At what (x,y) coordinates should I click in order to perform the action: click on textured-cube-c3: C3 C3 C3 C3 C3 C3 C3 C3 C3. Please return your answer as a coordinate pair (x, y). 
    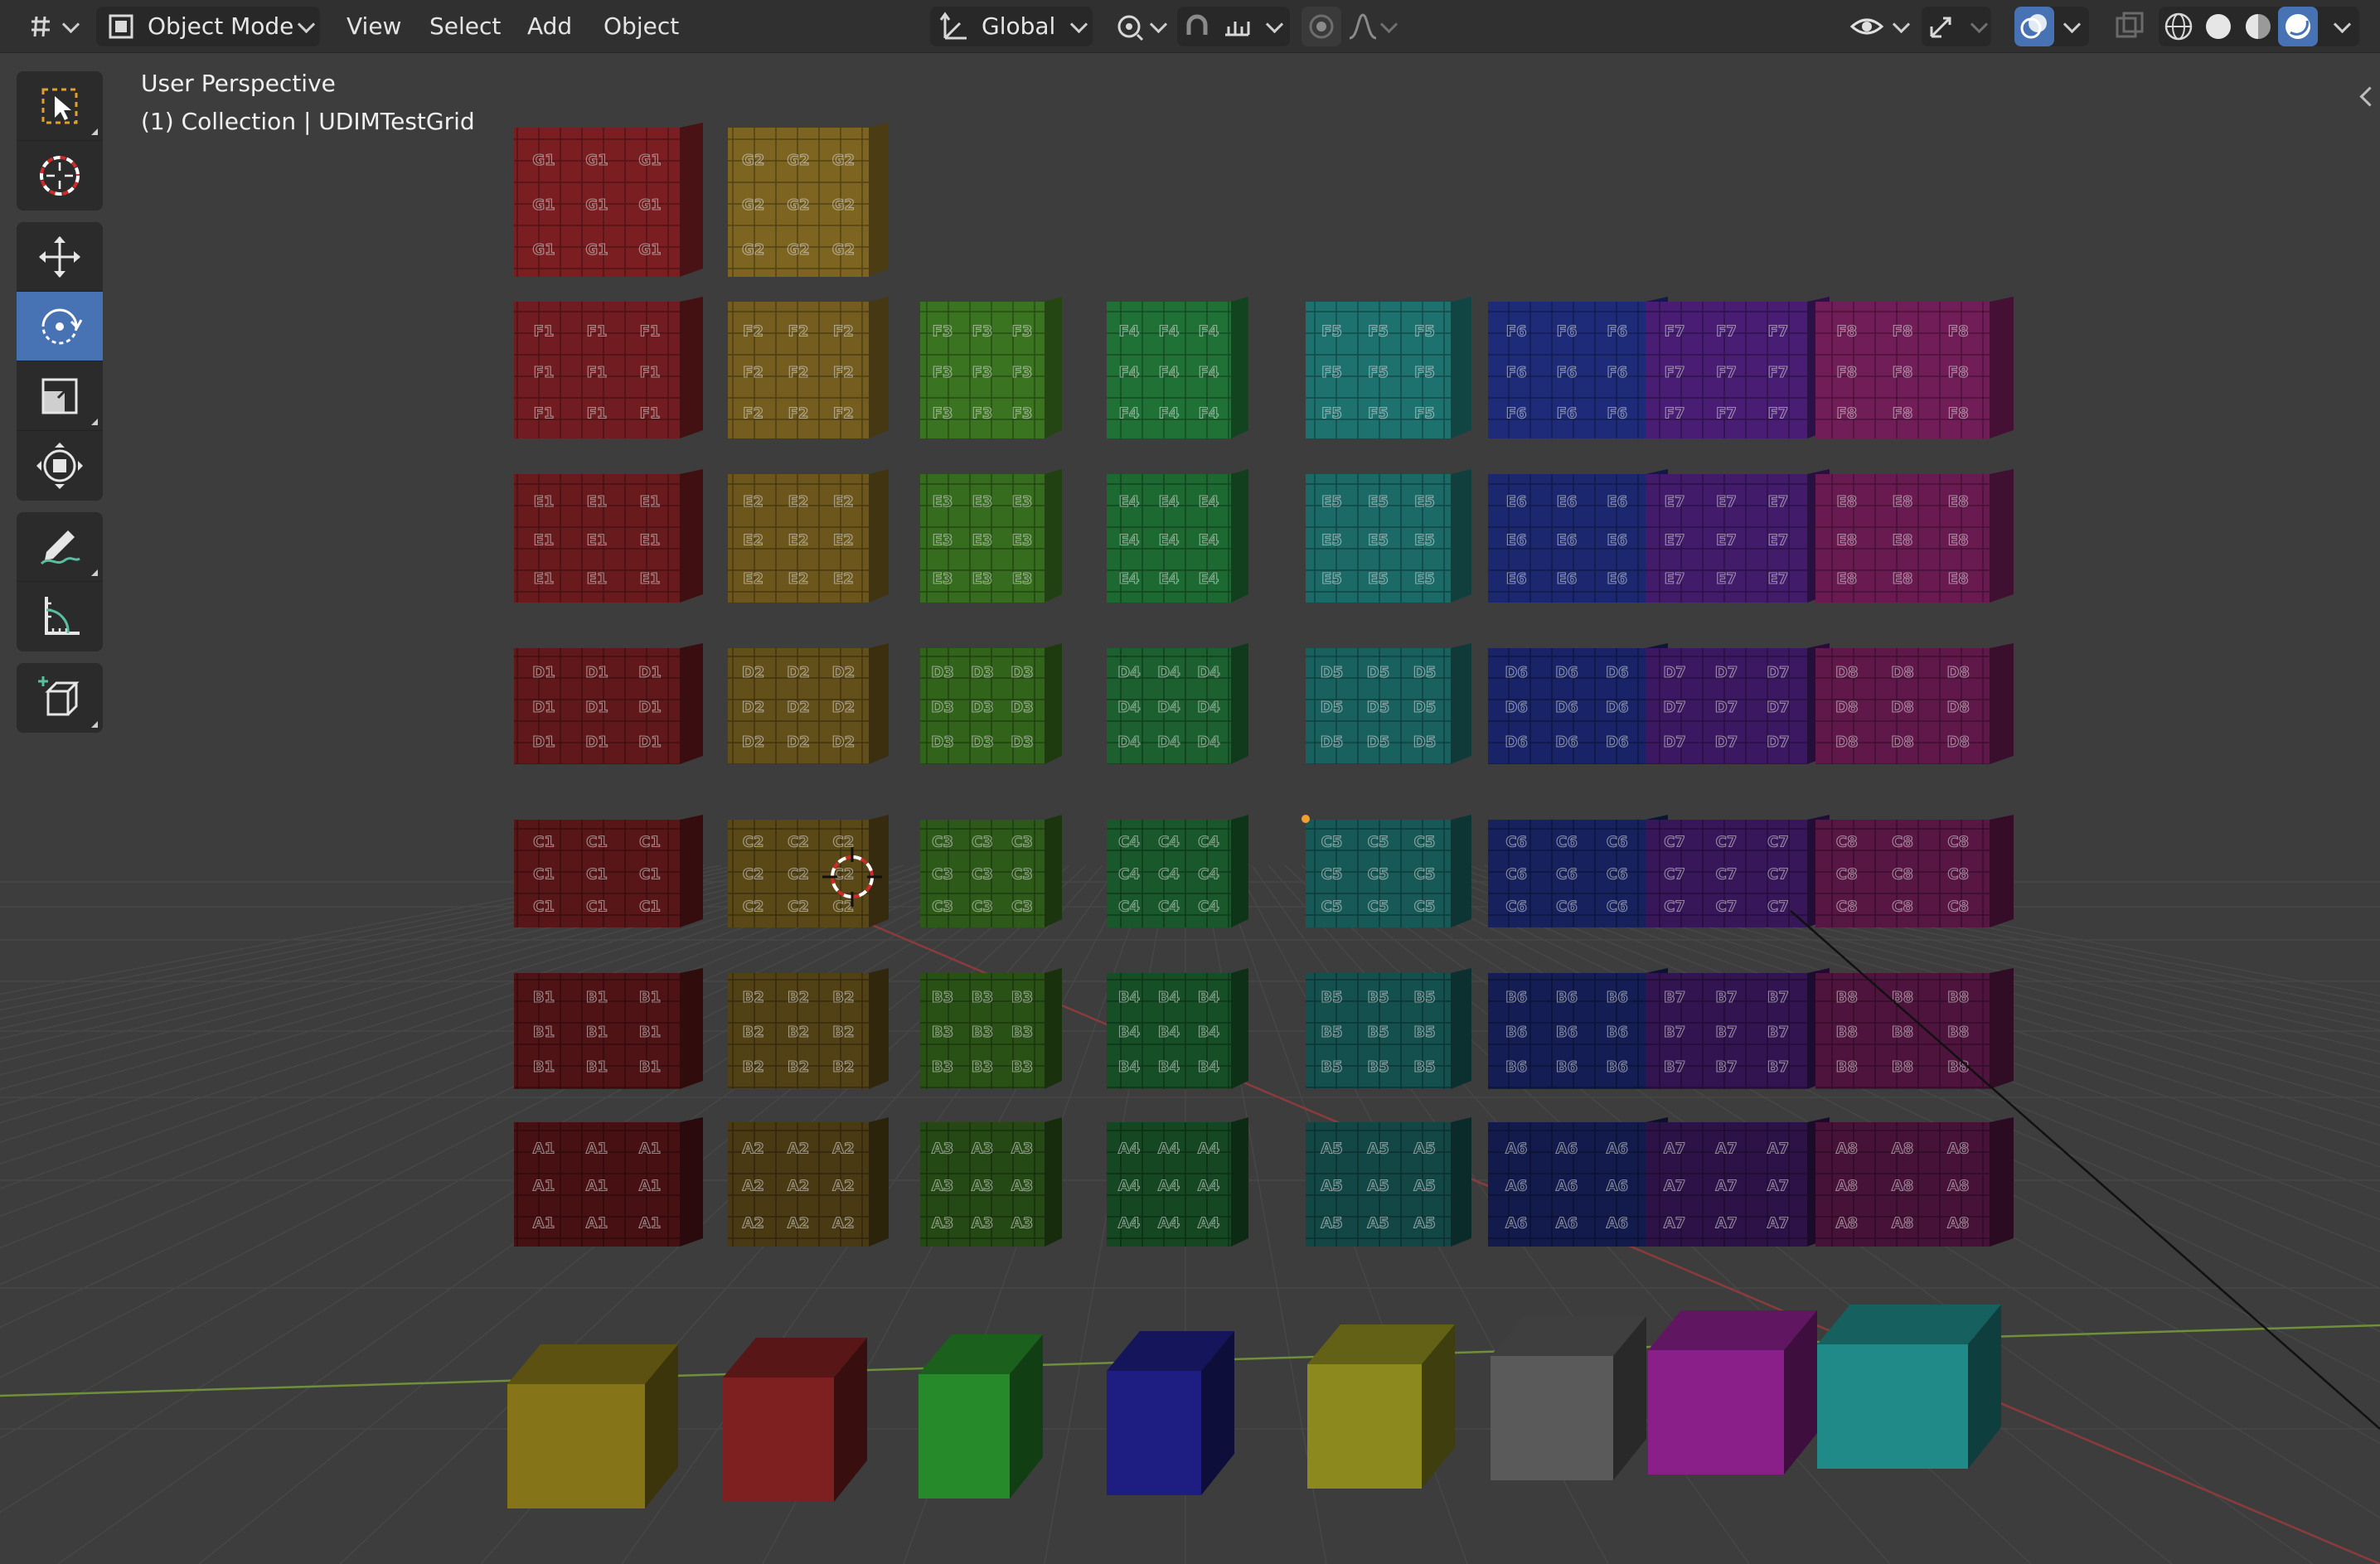
    Looking at the image, I should click on (991, 871).